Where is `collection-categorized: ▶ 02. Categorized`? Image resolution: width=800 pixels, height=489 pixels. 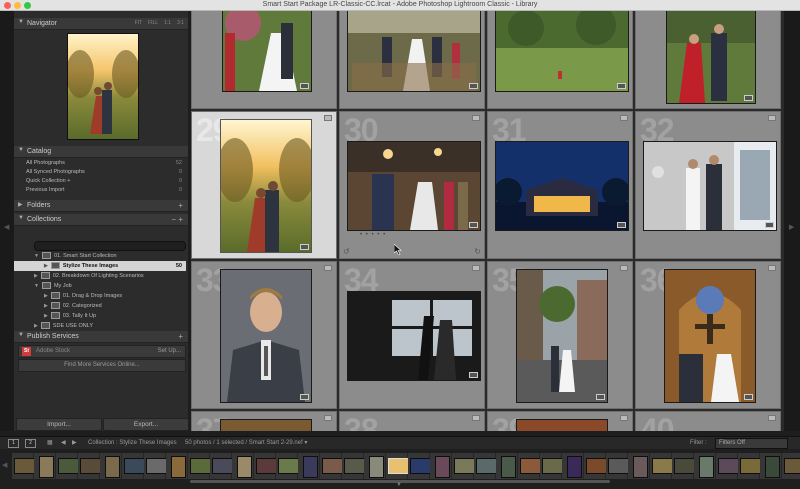
collection-categorized: ▶ 02. Categorized is located at coordinates (100, 306).